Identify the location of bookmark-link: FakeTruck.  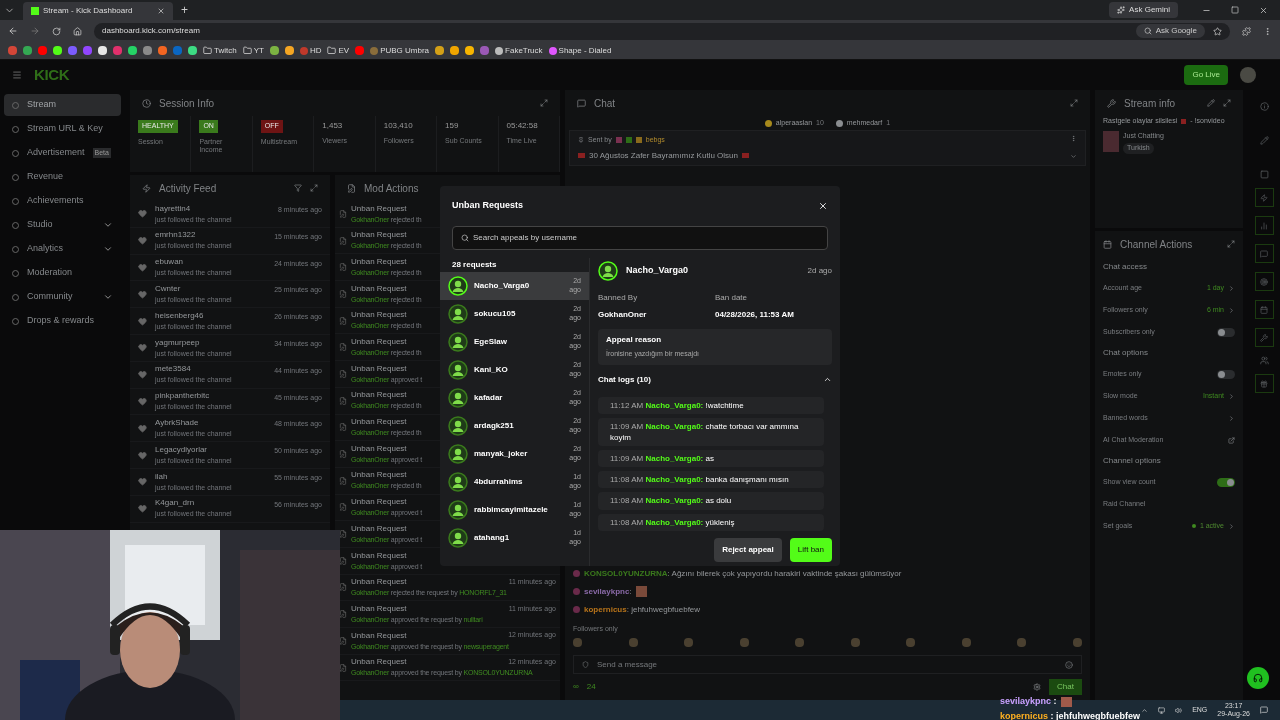
(524, 50).